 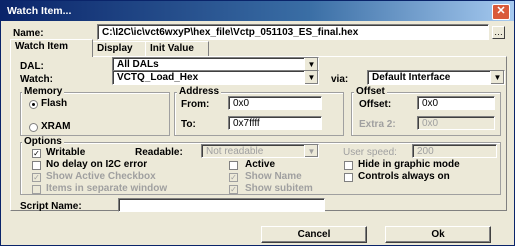 I want to click on hide-graphic-label: Hide in graphic mode, so click(x=409, y=164).